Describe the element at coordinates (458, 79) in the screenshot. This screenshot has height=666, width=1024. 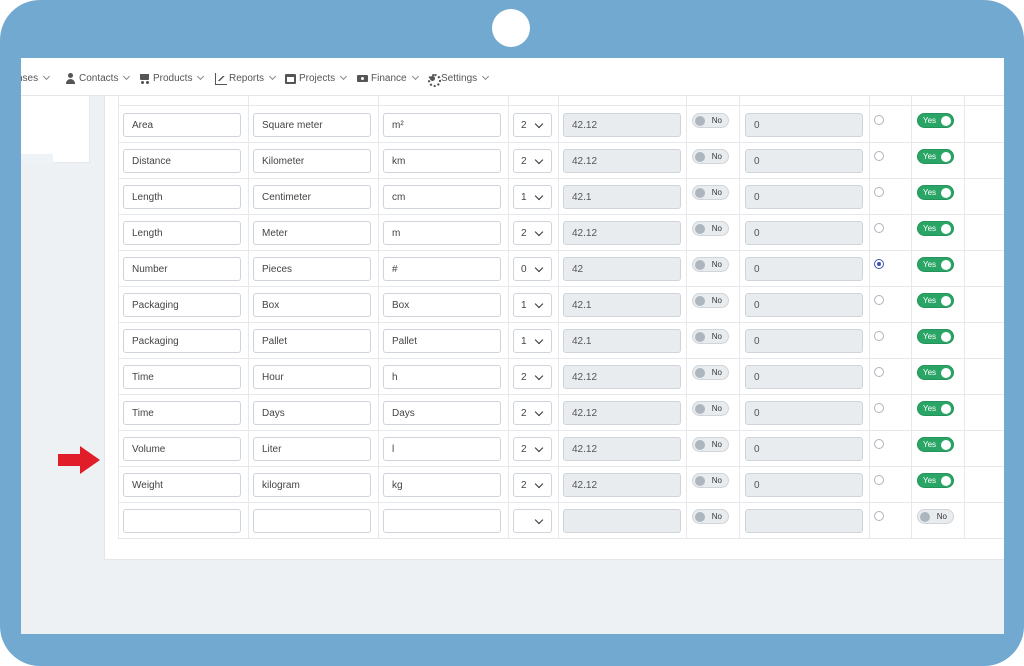
I see `nav-item-settings: Settings` at that location.